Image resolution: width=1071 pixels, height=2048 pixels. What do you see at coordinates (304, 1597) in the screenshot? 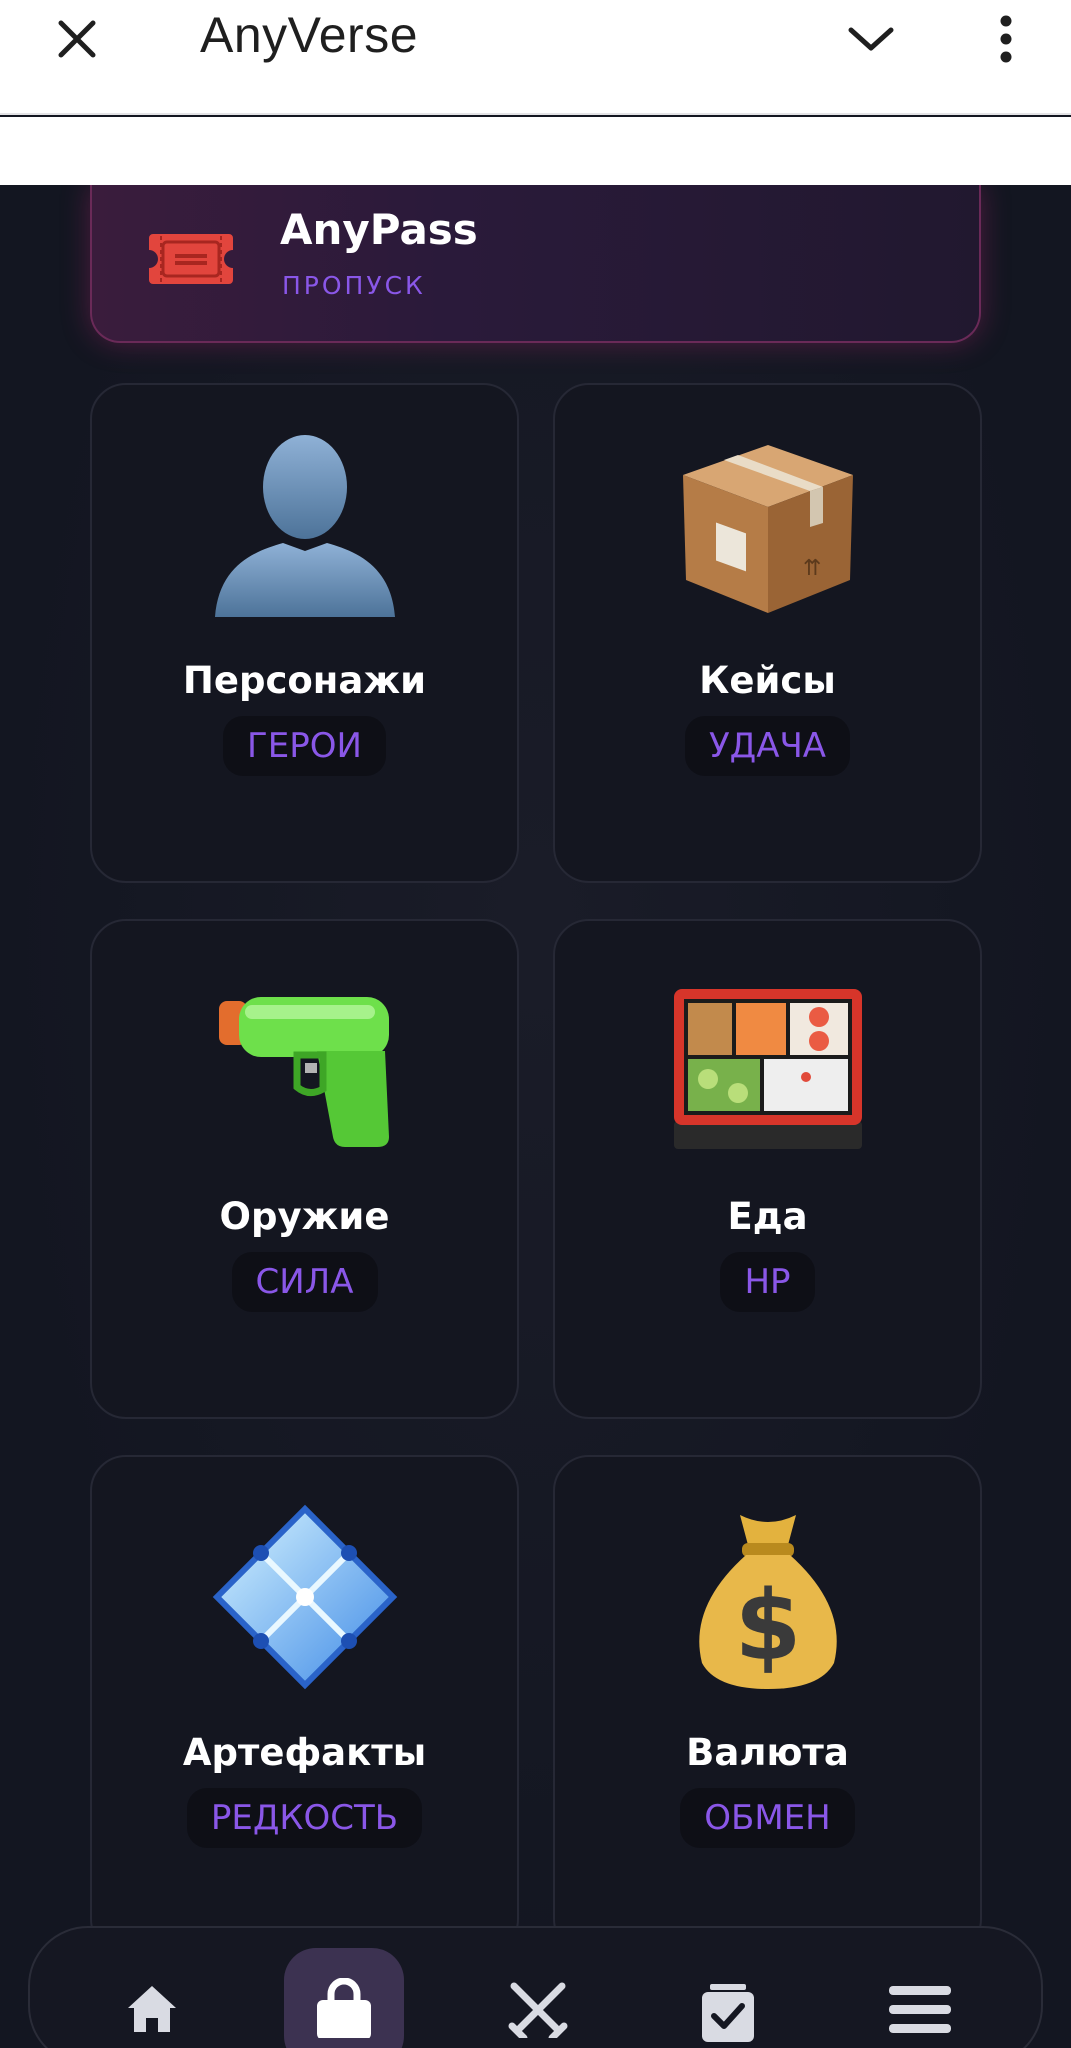
I see `diamond-crystal-icon` at bounding box center [304, 1597].